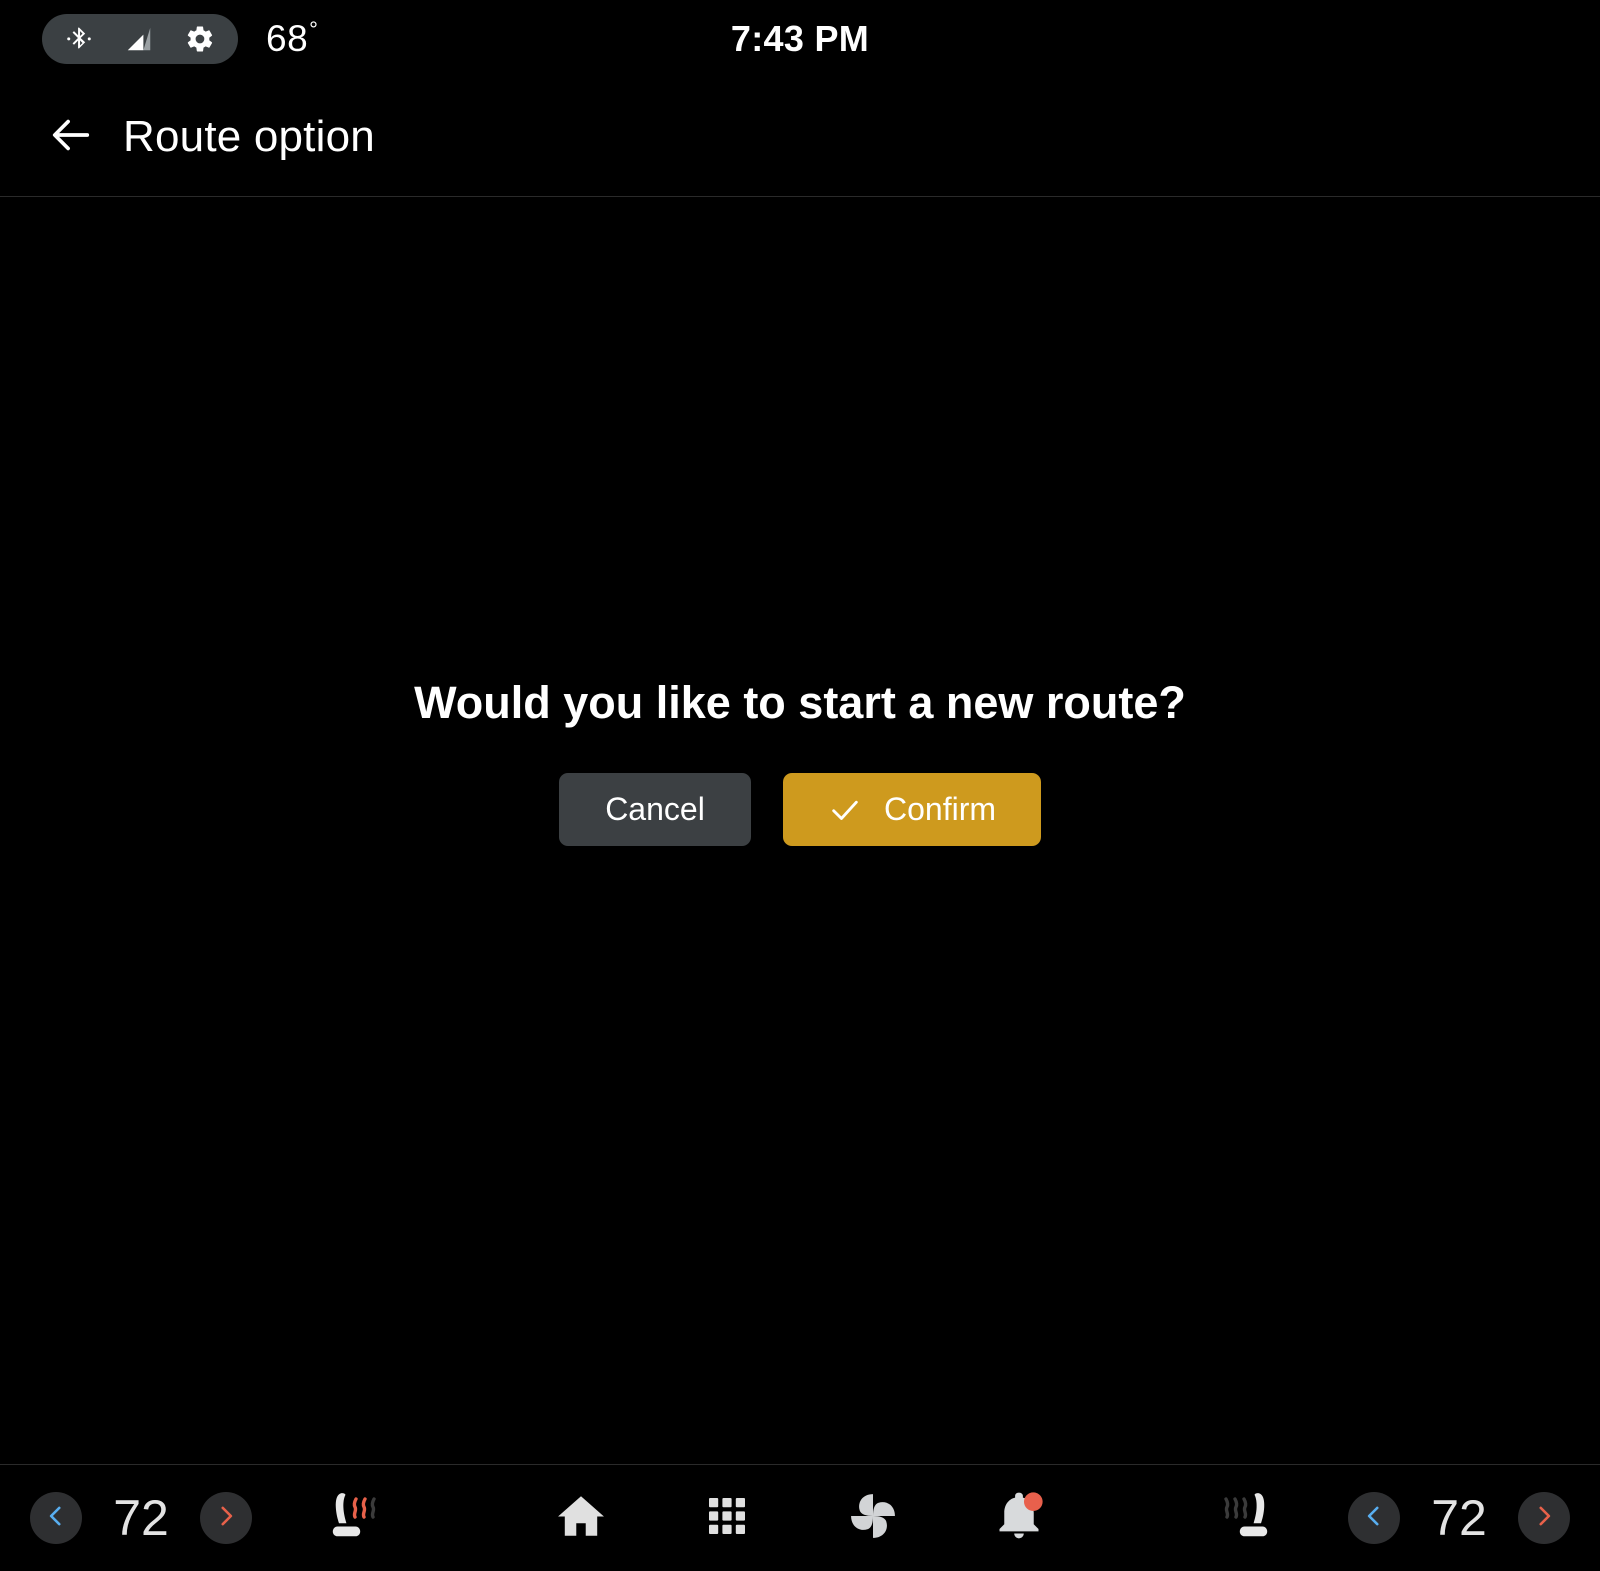 This screenshot has height=1571, width=1600. I want to click on driver-temp-increase-button, so click(226, 1518).